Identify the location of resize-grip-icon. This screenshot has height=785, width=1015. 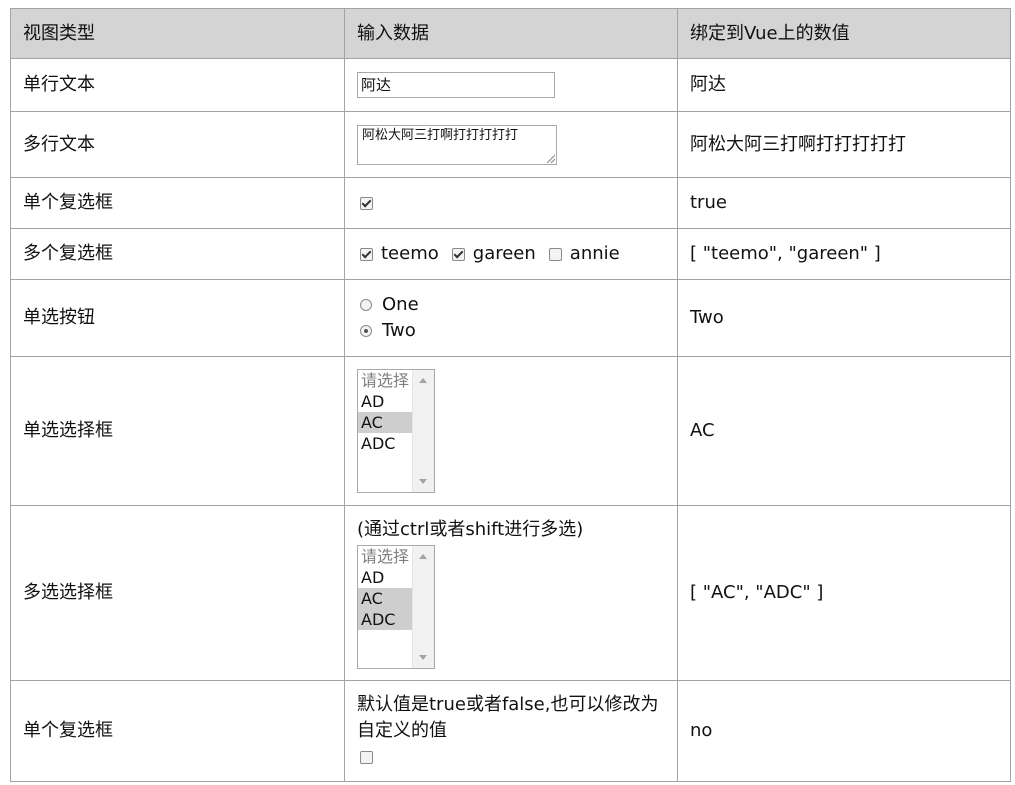
(551, 158).